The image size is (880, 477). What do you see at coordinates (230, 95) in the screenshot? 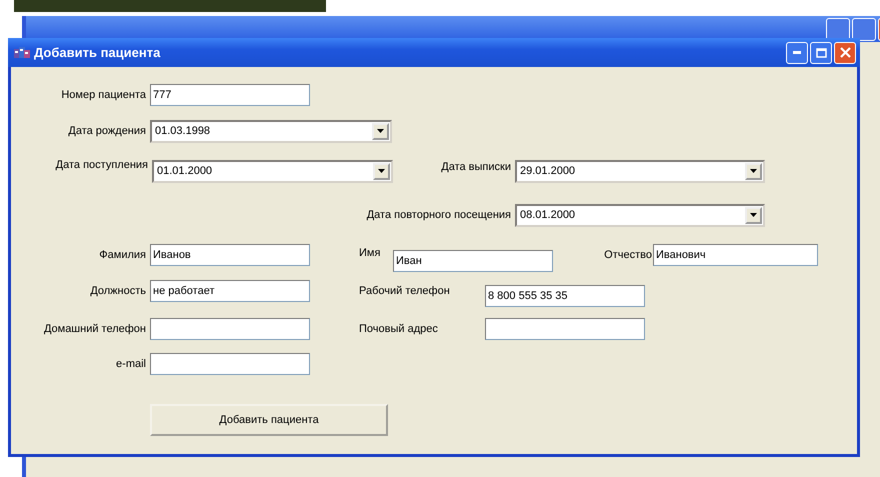
I see `text-field: 777` at bounding box center [230, 95].